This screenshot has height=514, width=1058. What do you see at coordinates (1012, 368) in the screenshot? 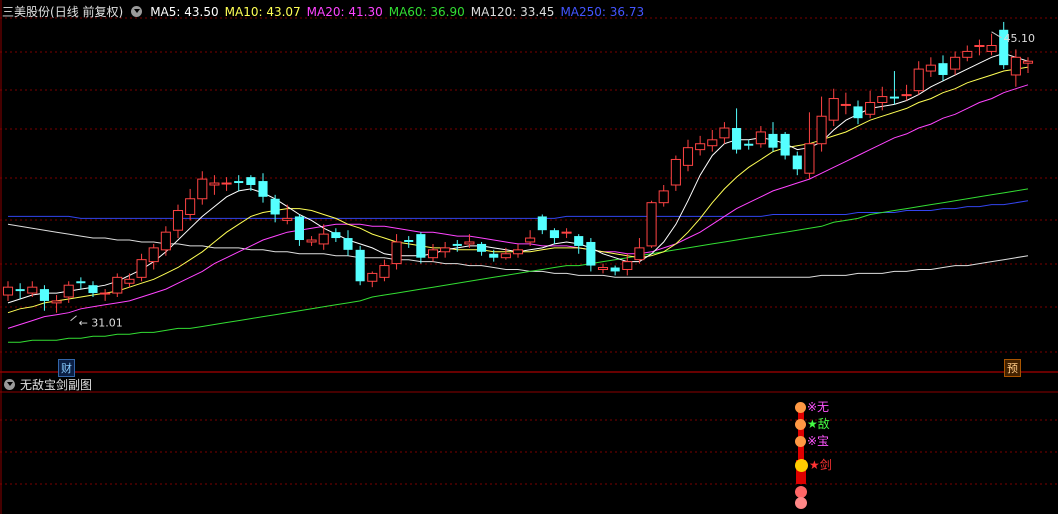
I see `forecast-marker: 预` at bounding box center [1012, 368].